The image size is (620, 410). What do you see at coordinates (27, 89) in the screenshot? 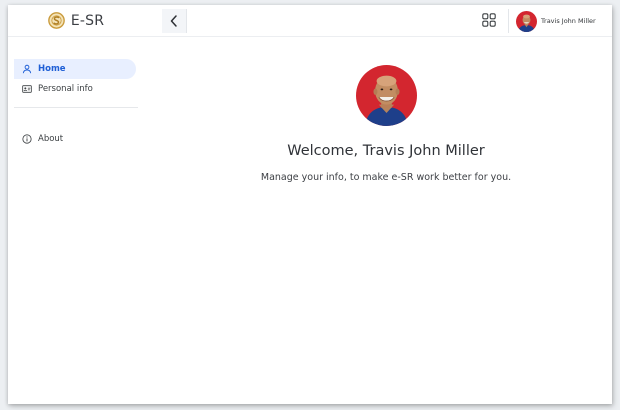
I see `id-card-icon` at bounding box center [27, 89].